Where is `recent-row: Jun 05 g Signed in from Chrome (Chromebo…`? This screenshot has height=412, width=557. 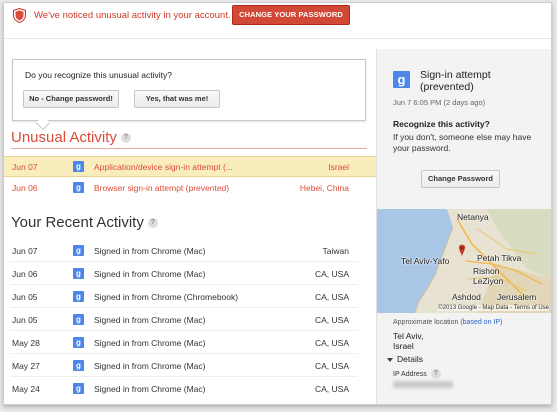
recent-row: Jun 05 g Signed in from Chrome (Chromebo… is located at coordinates (190, 297).